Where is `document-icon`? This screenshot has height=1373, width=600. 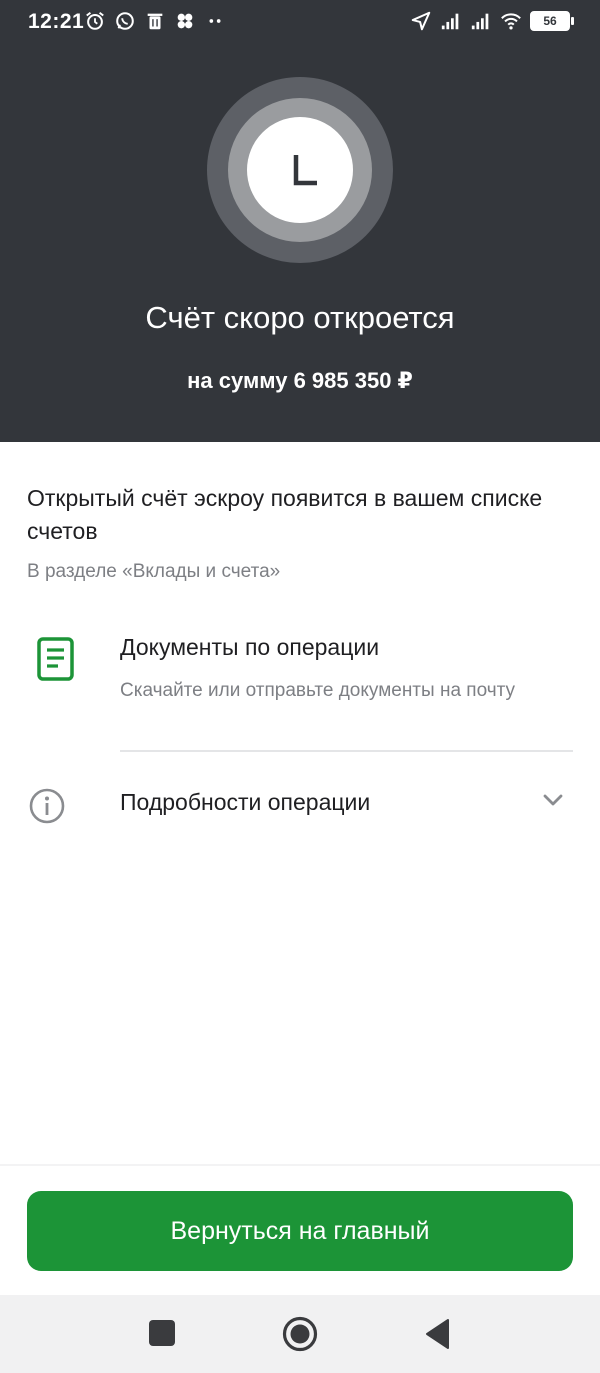
document-icon is located at coordinates (55, 659).